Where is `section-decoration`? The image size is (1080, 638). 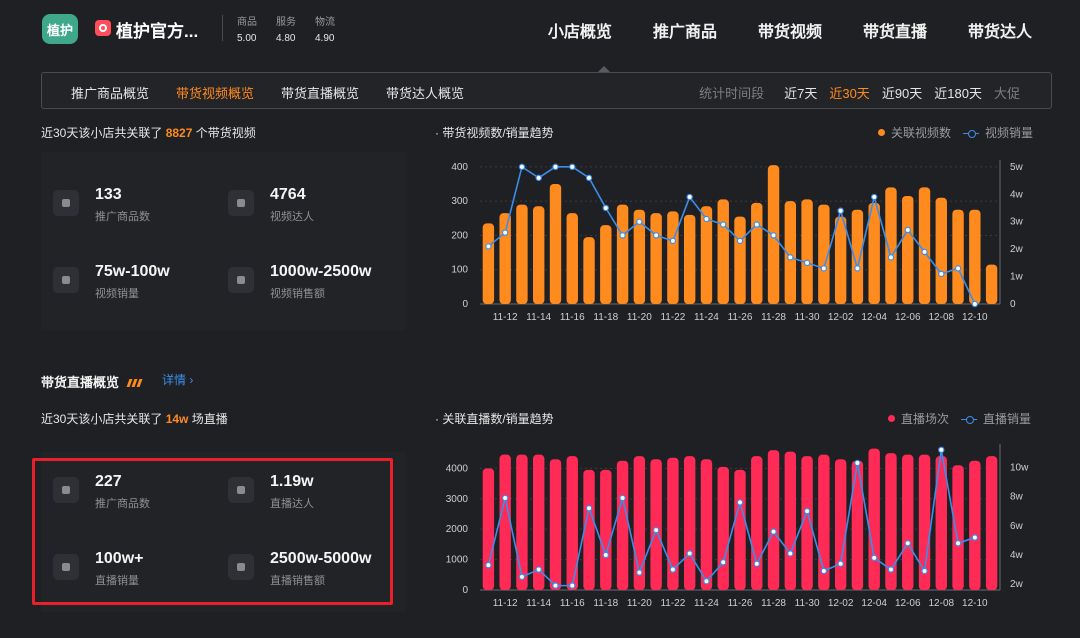 section-decoration is located at coordinates (136, 380).